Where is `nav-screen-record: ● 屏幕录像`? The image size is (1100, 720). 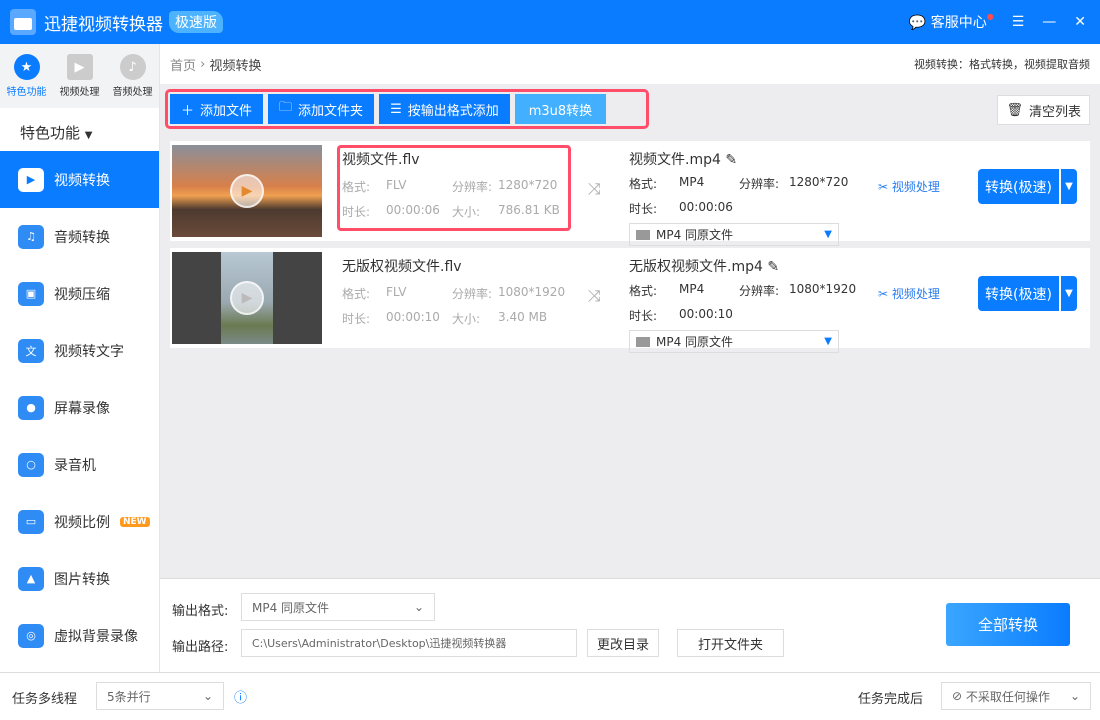 nav-screen-record: ● 屏幕录像 is located at coordinates (79, 407).